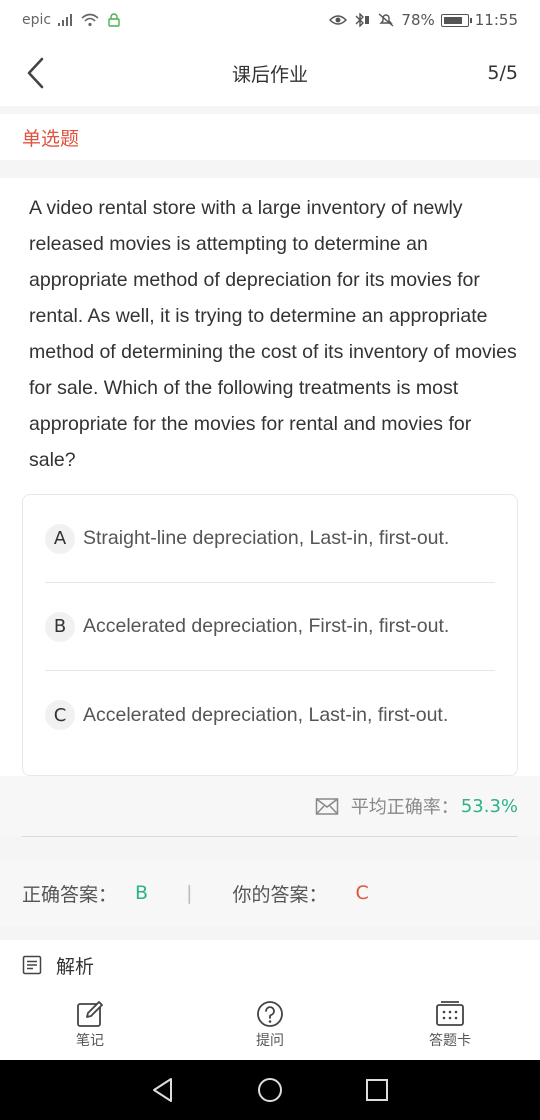  I want to click on signal-icon, so click(65, 20).